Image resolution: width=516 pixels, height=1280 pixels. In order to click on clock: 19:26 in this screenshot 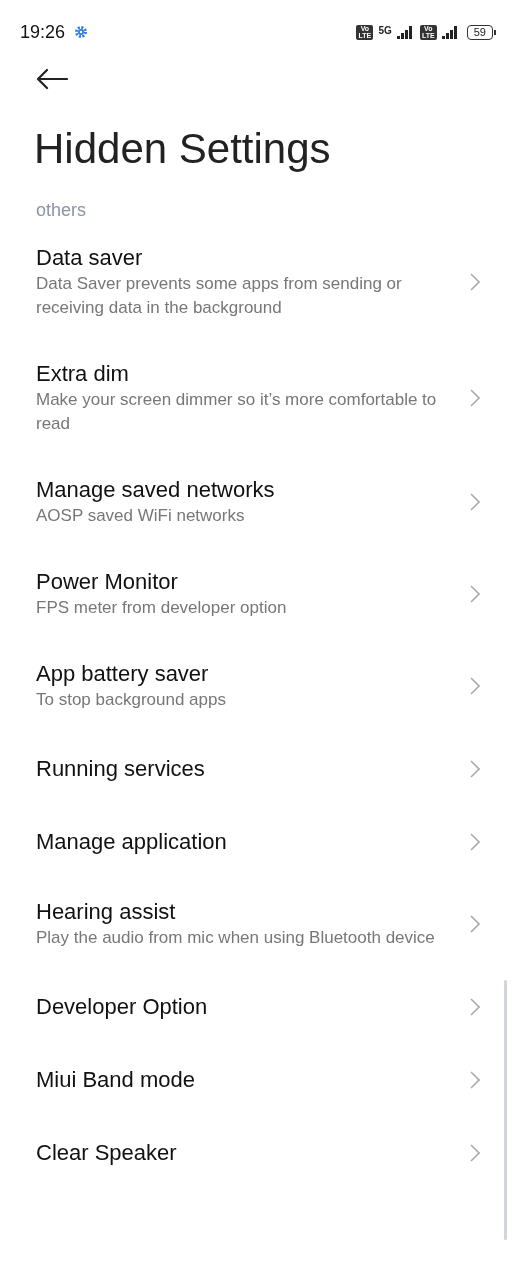, I will do `click(43, 32)`.